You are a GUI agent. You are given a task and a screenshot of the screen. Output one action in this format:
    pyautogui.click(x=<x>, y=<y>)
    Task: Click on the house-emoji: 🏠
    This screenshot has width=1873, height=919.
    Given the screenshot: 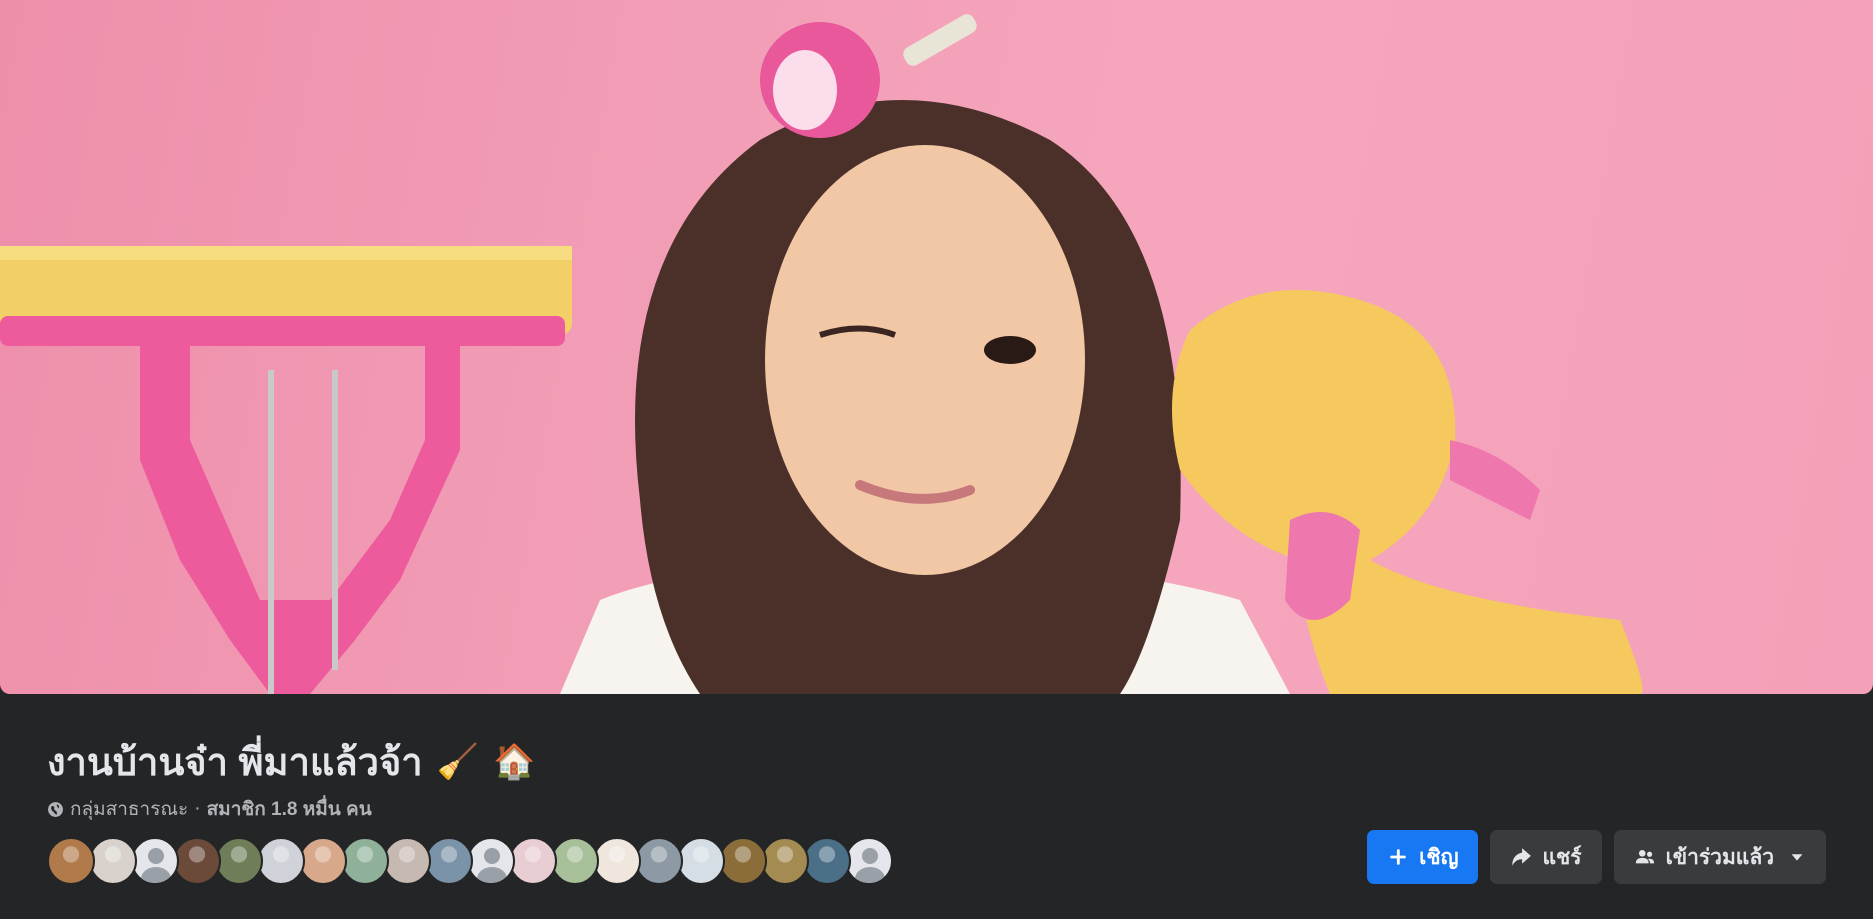 What is the action you would take?
    pyautogui.click(x=514, y=761)
    